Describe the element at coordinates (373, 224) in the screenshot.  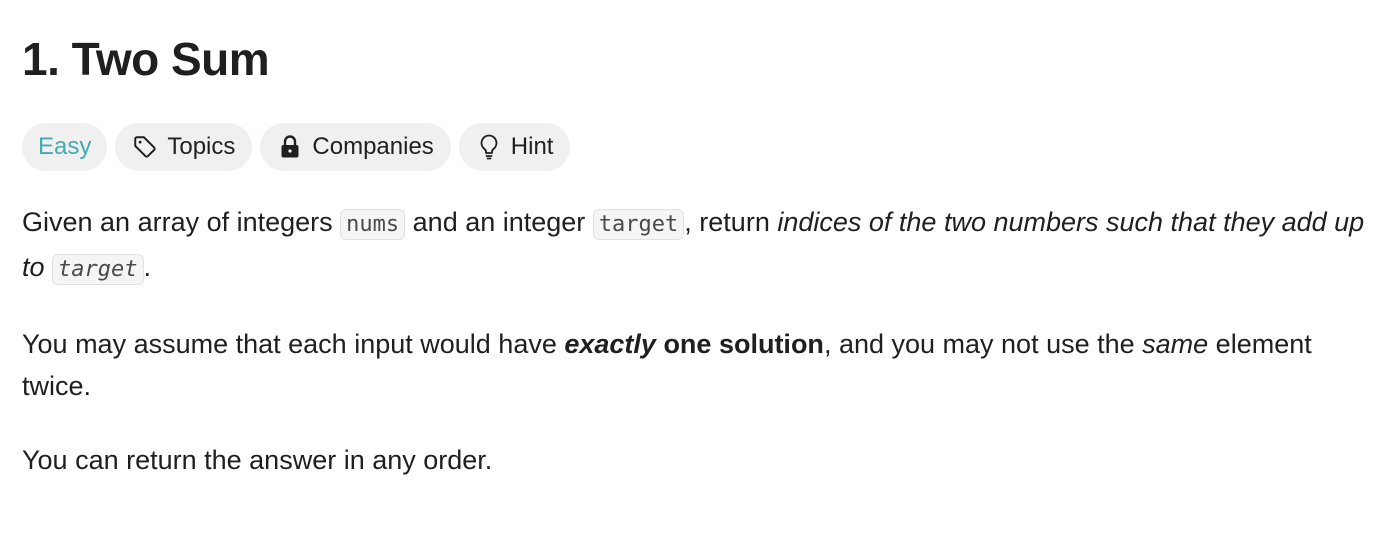
I see `code-nums: nums` at that location.